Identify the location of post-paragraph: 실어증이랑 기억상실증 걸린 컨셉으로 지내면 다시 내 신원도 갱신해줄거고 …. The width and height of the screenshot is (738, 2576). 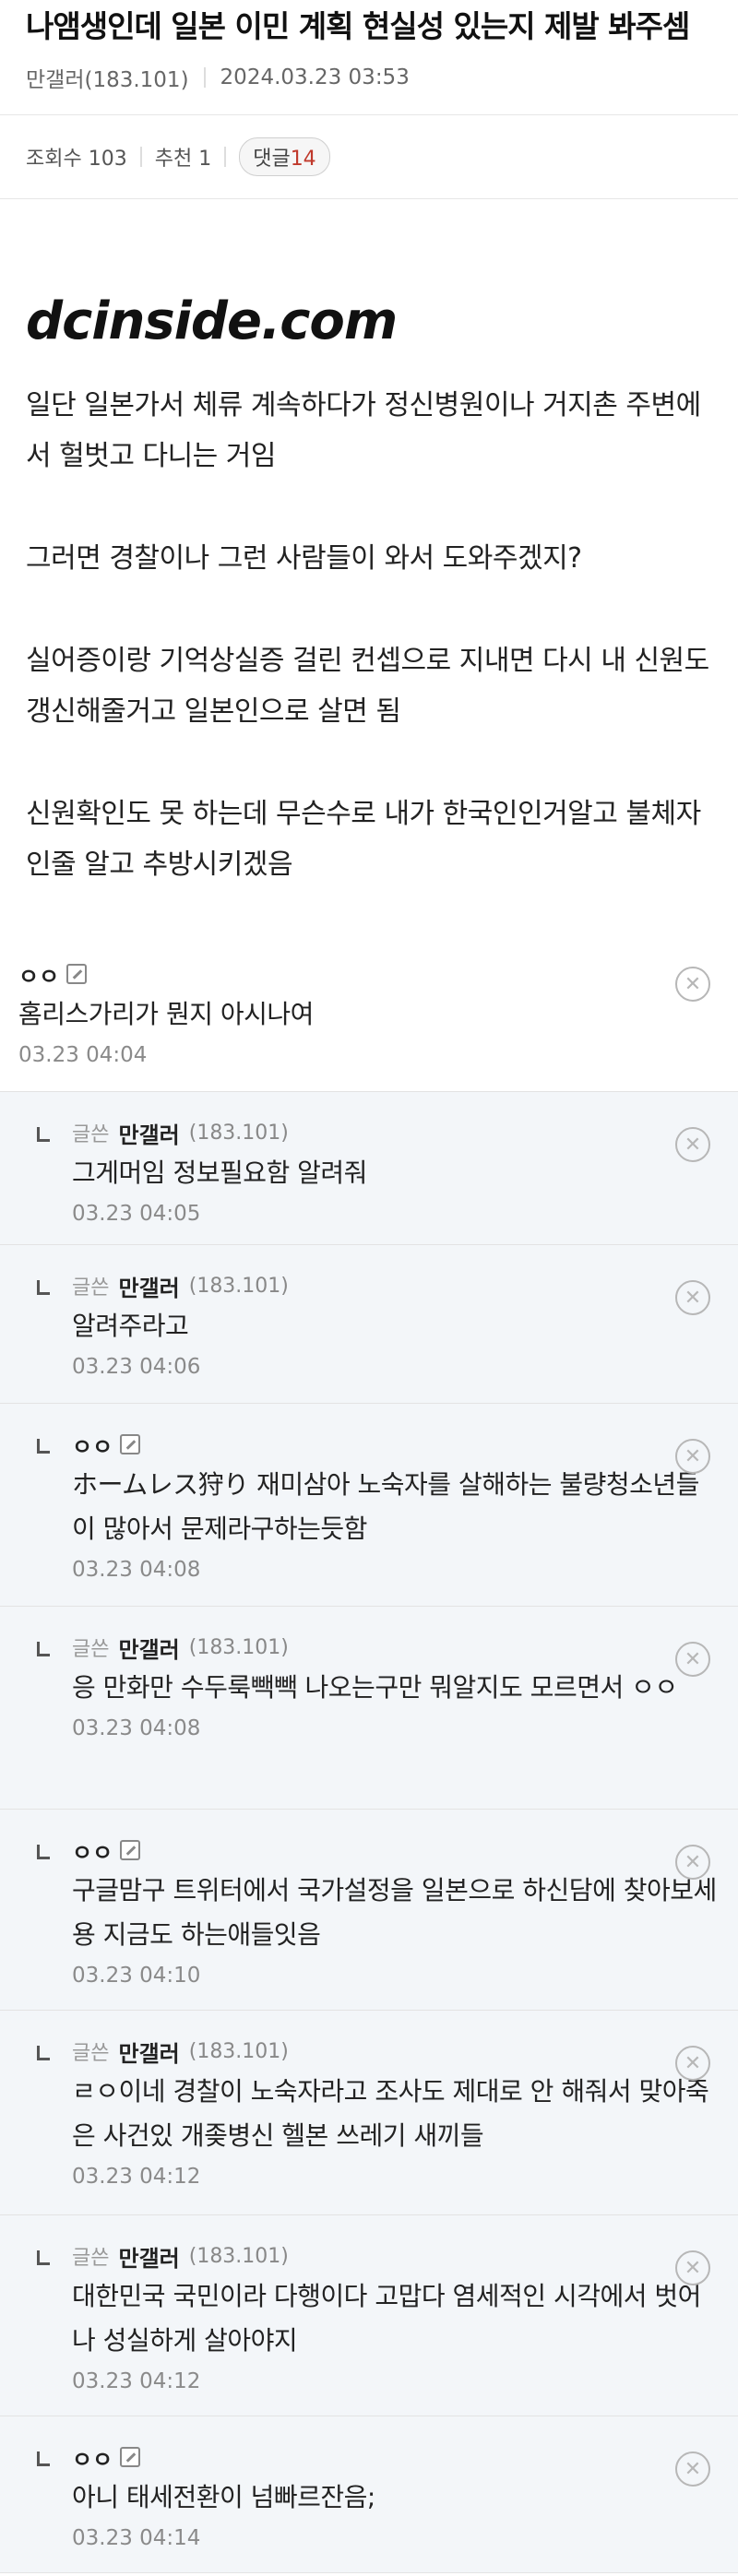
(367, 687).